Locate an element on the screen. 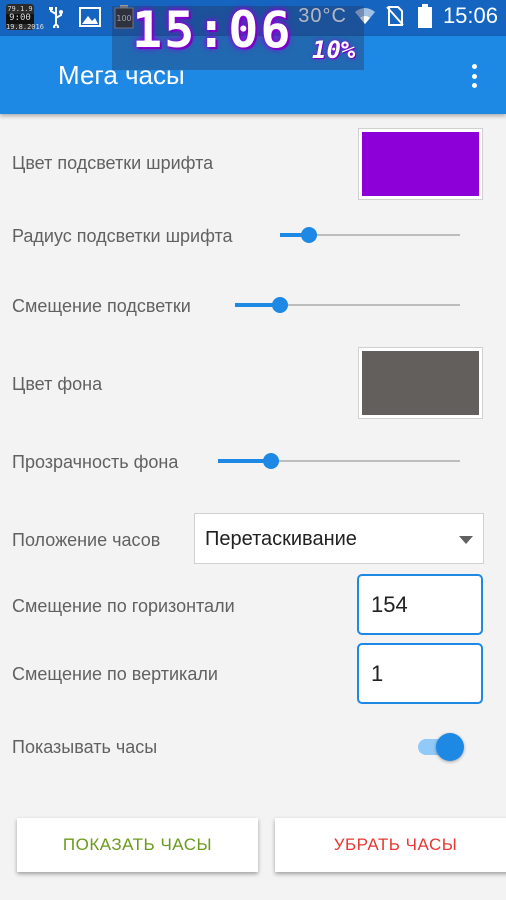  overflow-menu-icon is located at coordinates (474, 76).